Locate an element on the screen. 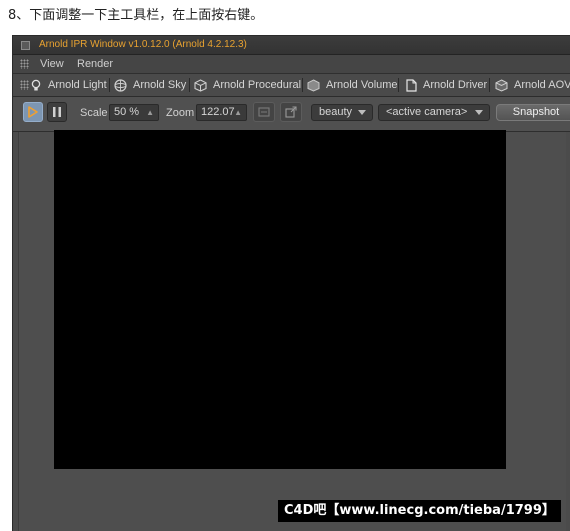 This screenshot has width=570, height=531. instruction-caption: 8、下面调整一下主工具栏，在上面按右键。 is located at coordinates (136, 15).